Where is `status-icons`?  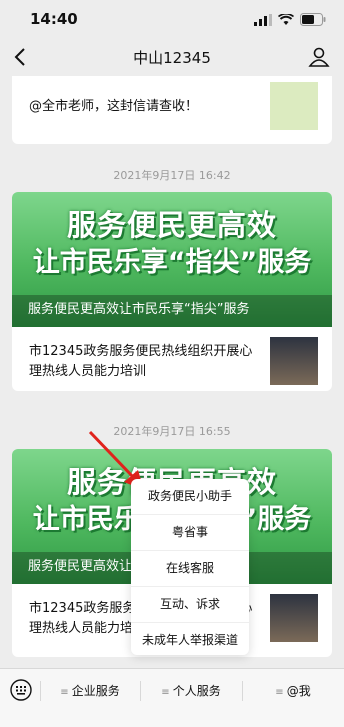 status-icons is located at coordinates (290, 19).